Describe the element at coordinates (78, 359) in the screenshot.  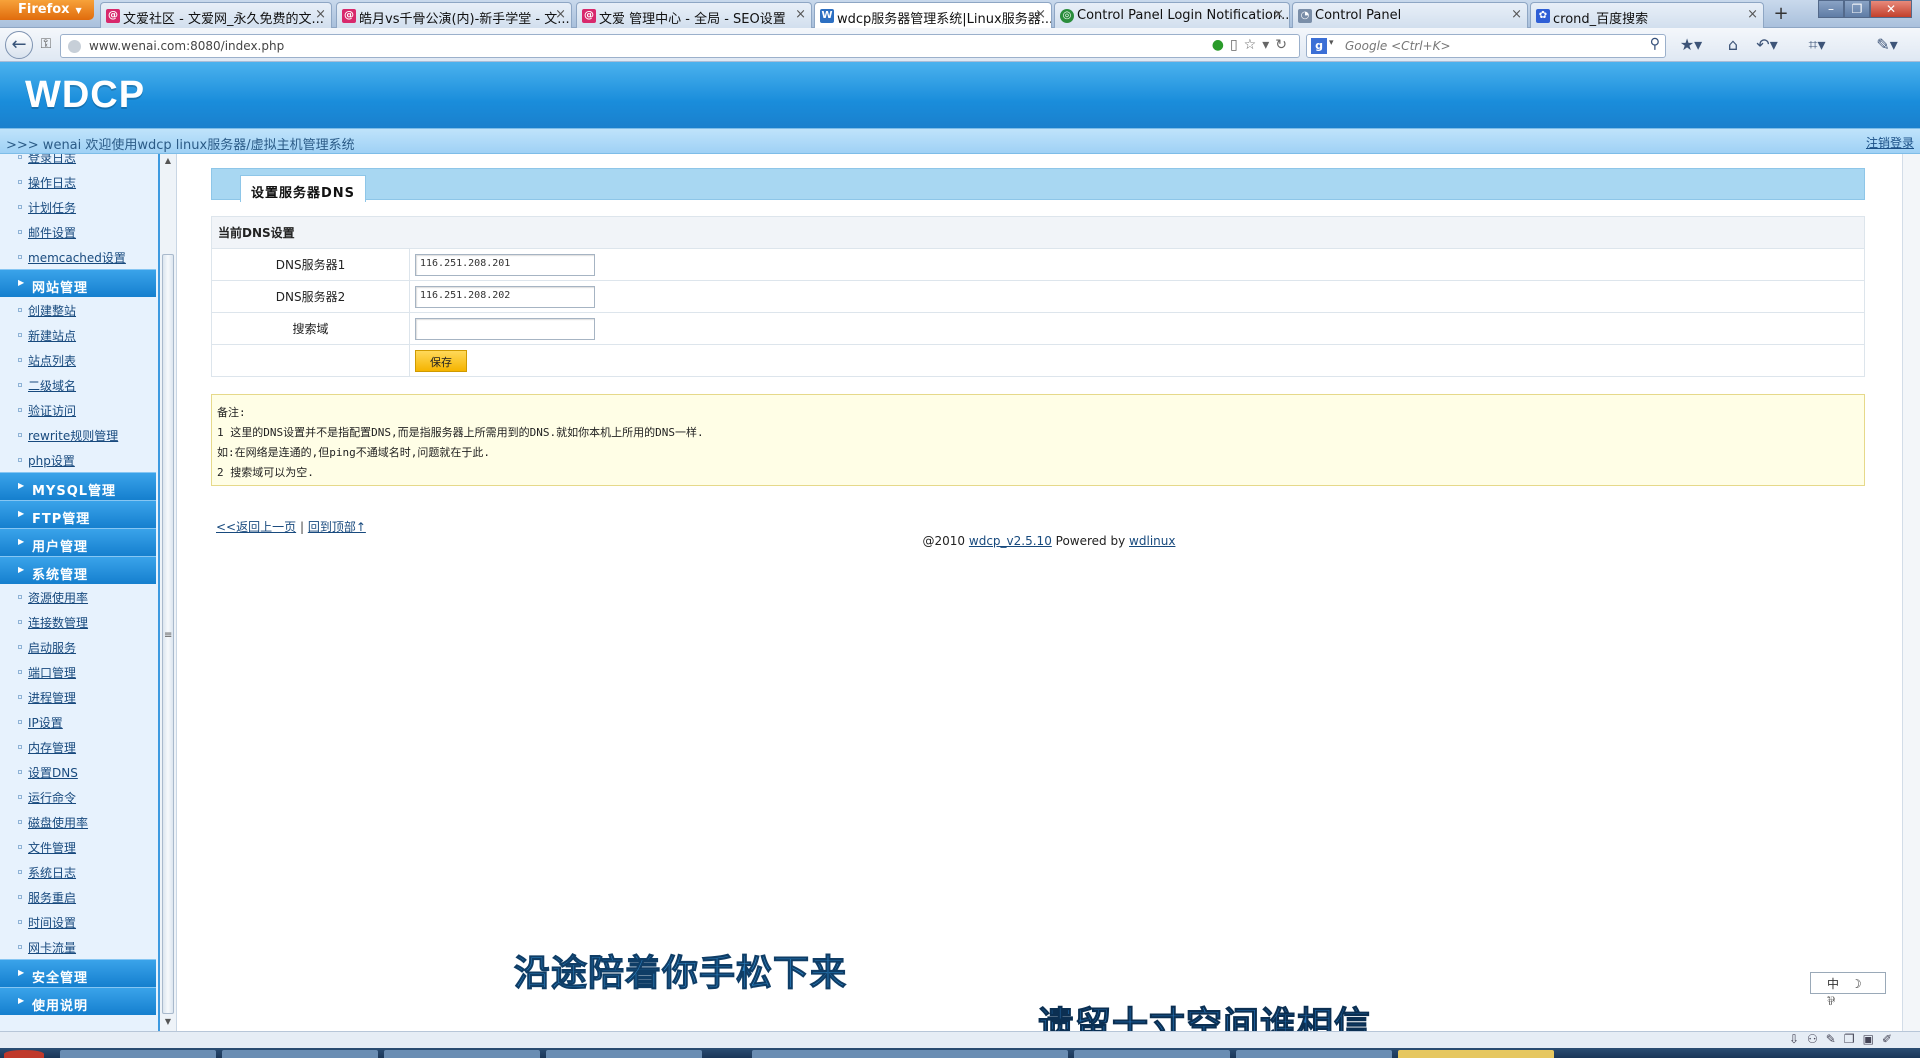
I see `sidebar-item-site-list: 站点列表` at that location.